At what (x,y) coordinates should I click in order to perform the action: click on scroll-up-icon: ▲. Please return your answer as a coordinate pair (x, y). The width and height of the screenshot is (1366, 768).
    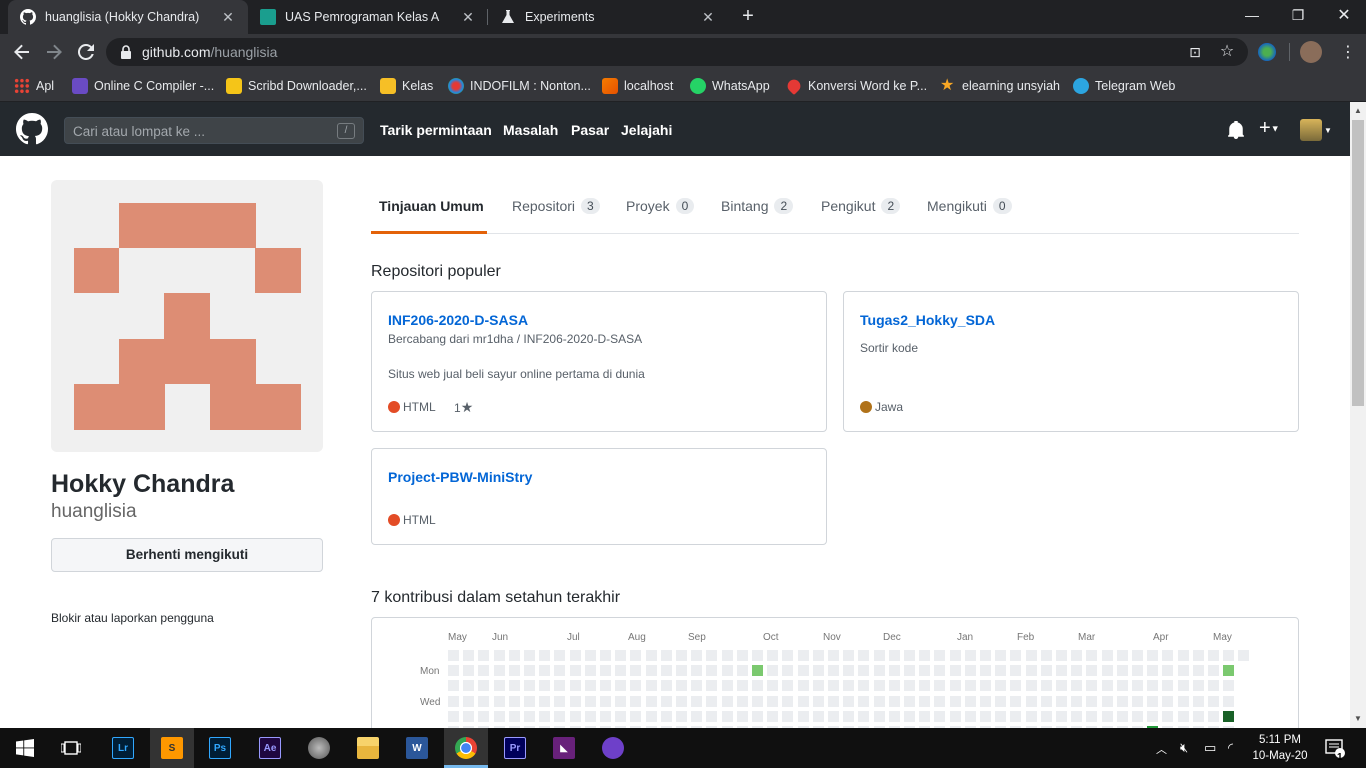
    Looking at the image, I should click on (1358, 110).